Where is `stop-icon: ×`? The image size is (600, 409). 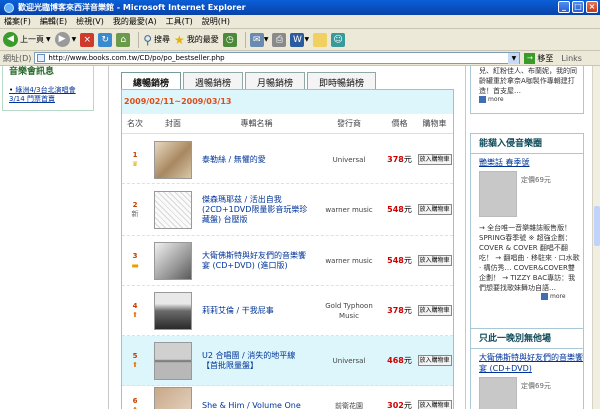
stop-icon: × is located at coordinates (87, 39).